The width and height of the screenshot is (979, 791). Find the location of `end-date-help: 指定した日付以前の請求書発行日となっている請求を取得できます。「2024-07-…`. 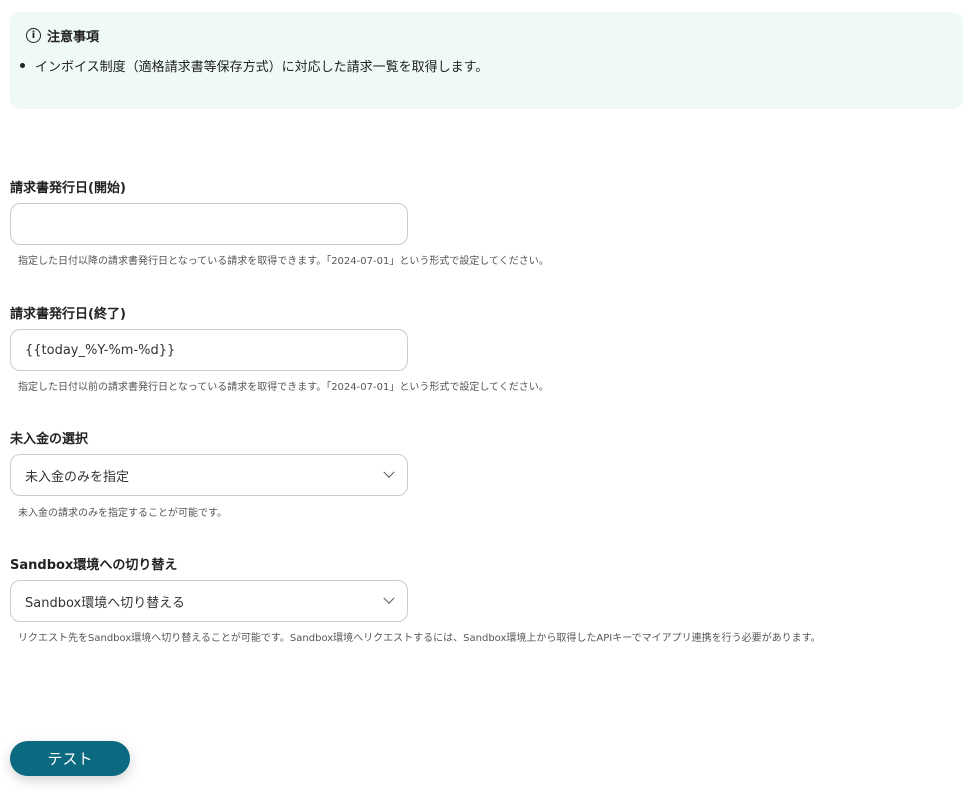

end-date-help: 指定した日付以前の請求書発行日となっている請求を取得できます。「2024-07-… is located at coordinates (283, 387).